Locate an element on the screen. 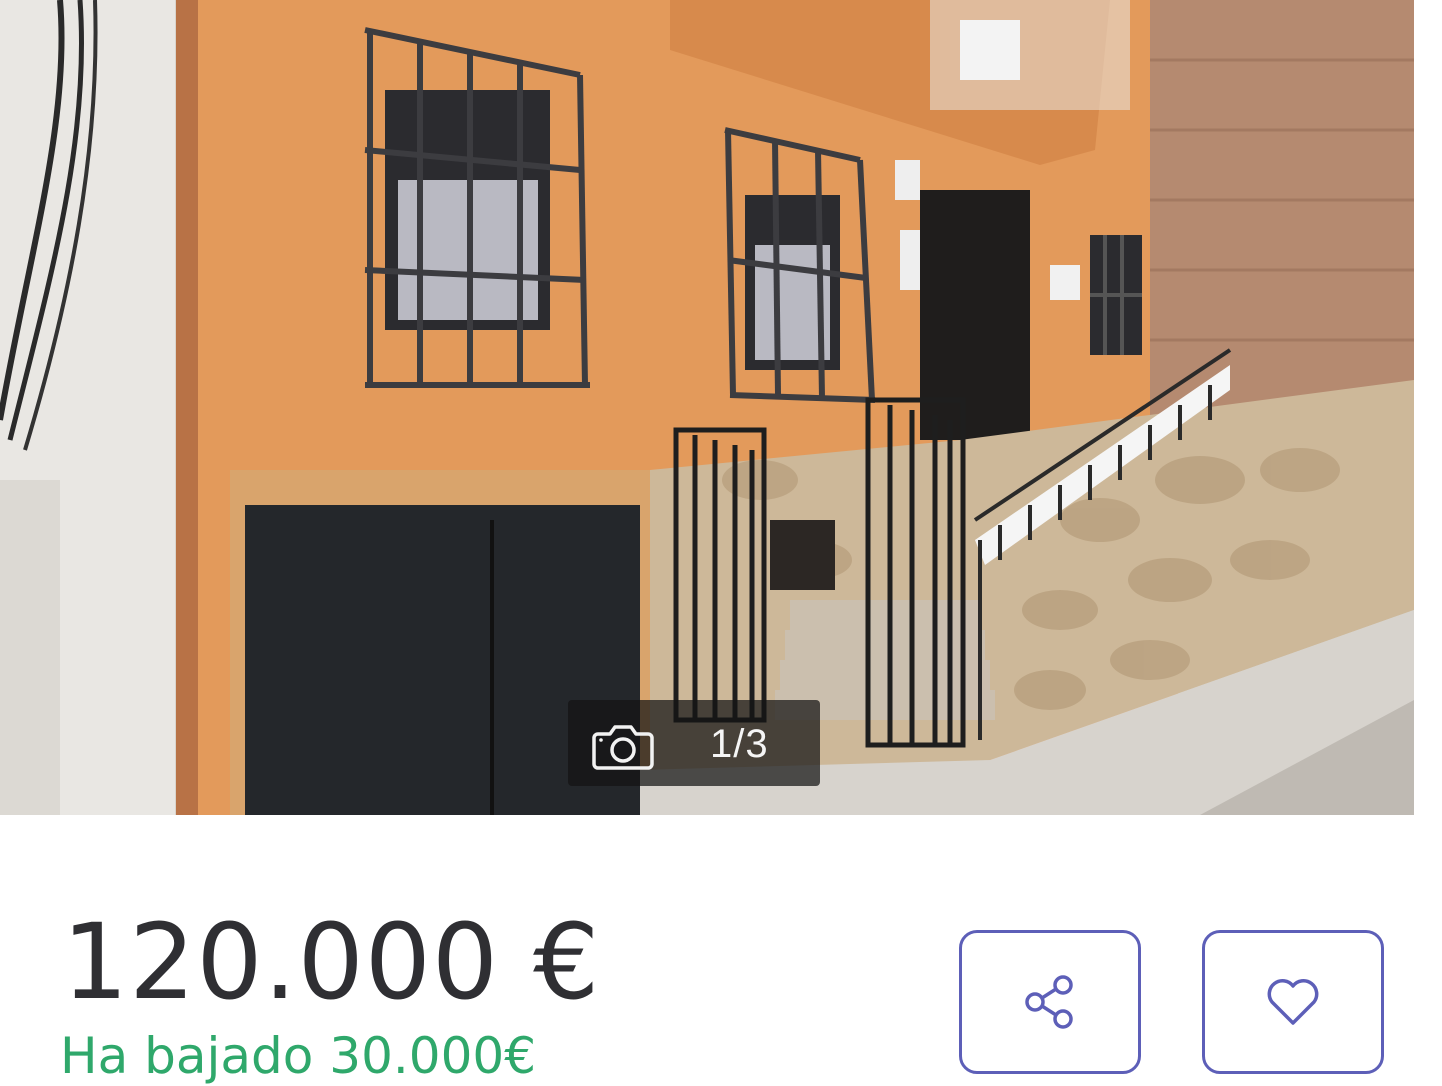 The image size is (1442, 1086). photo-counter-text: 1/3 is located at coordinates (739, 744).